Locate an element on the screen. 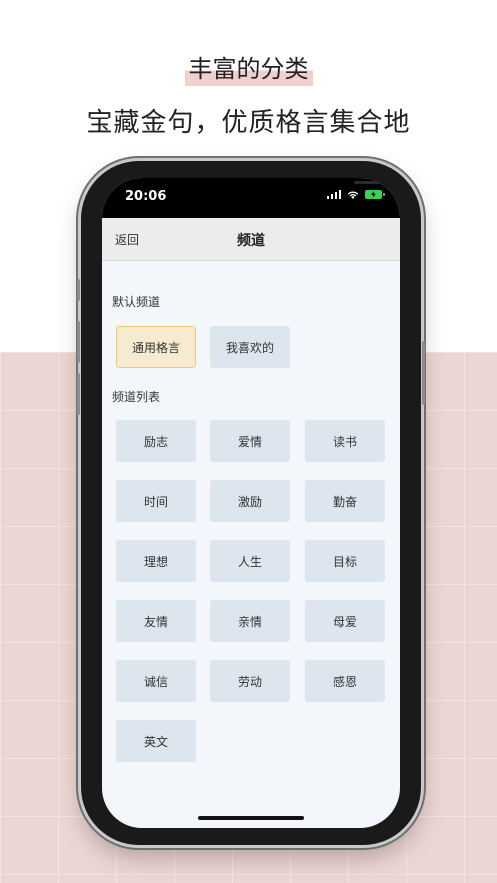 This screenshot has width=497, height=883. default-section-label: 默认频道 is located at coordinates (136, 302).